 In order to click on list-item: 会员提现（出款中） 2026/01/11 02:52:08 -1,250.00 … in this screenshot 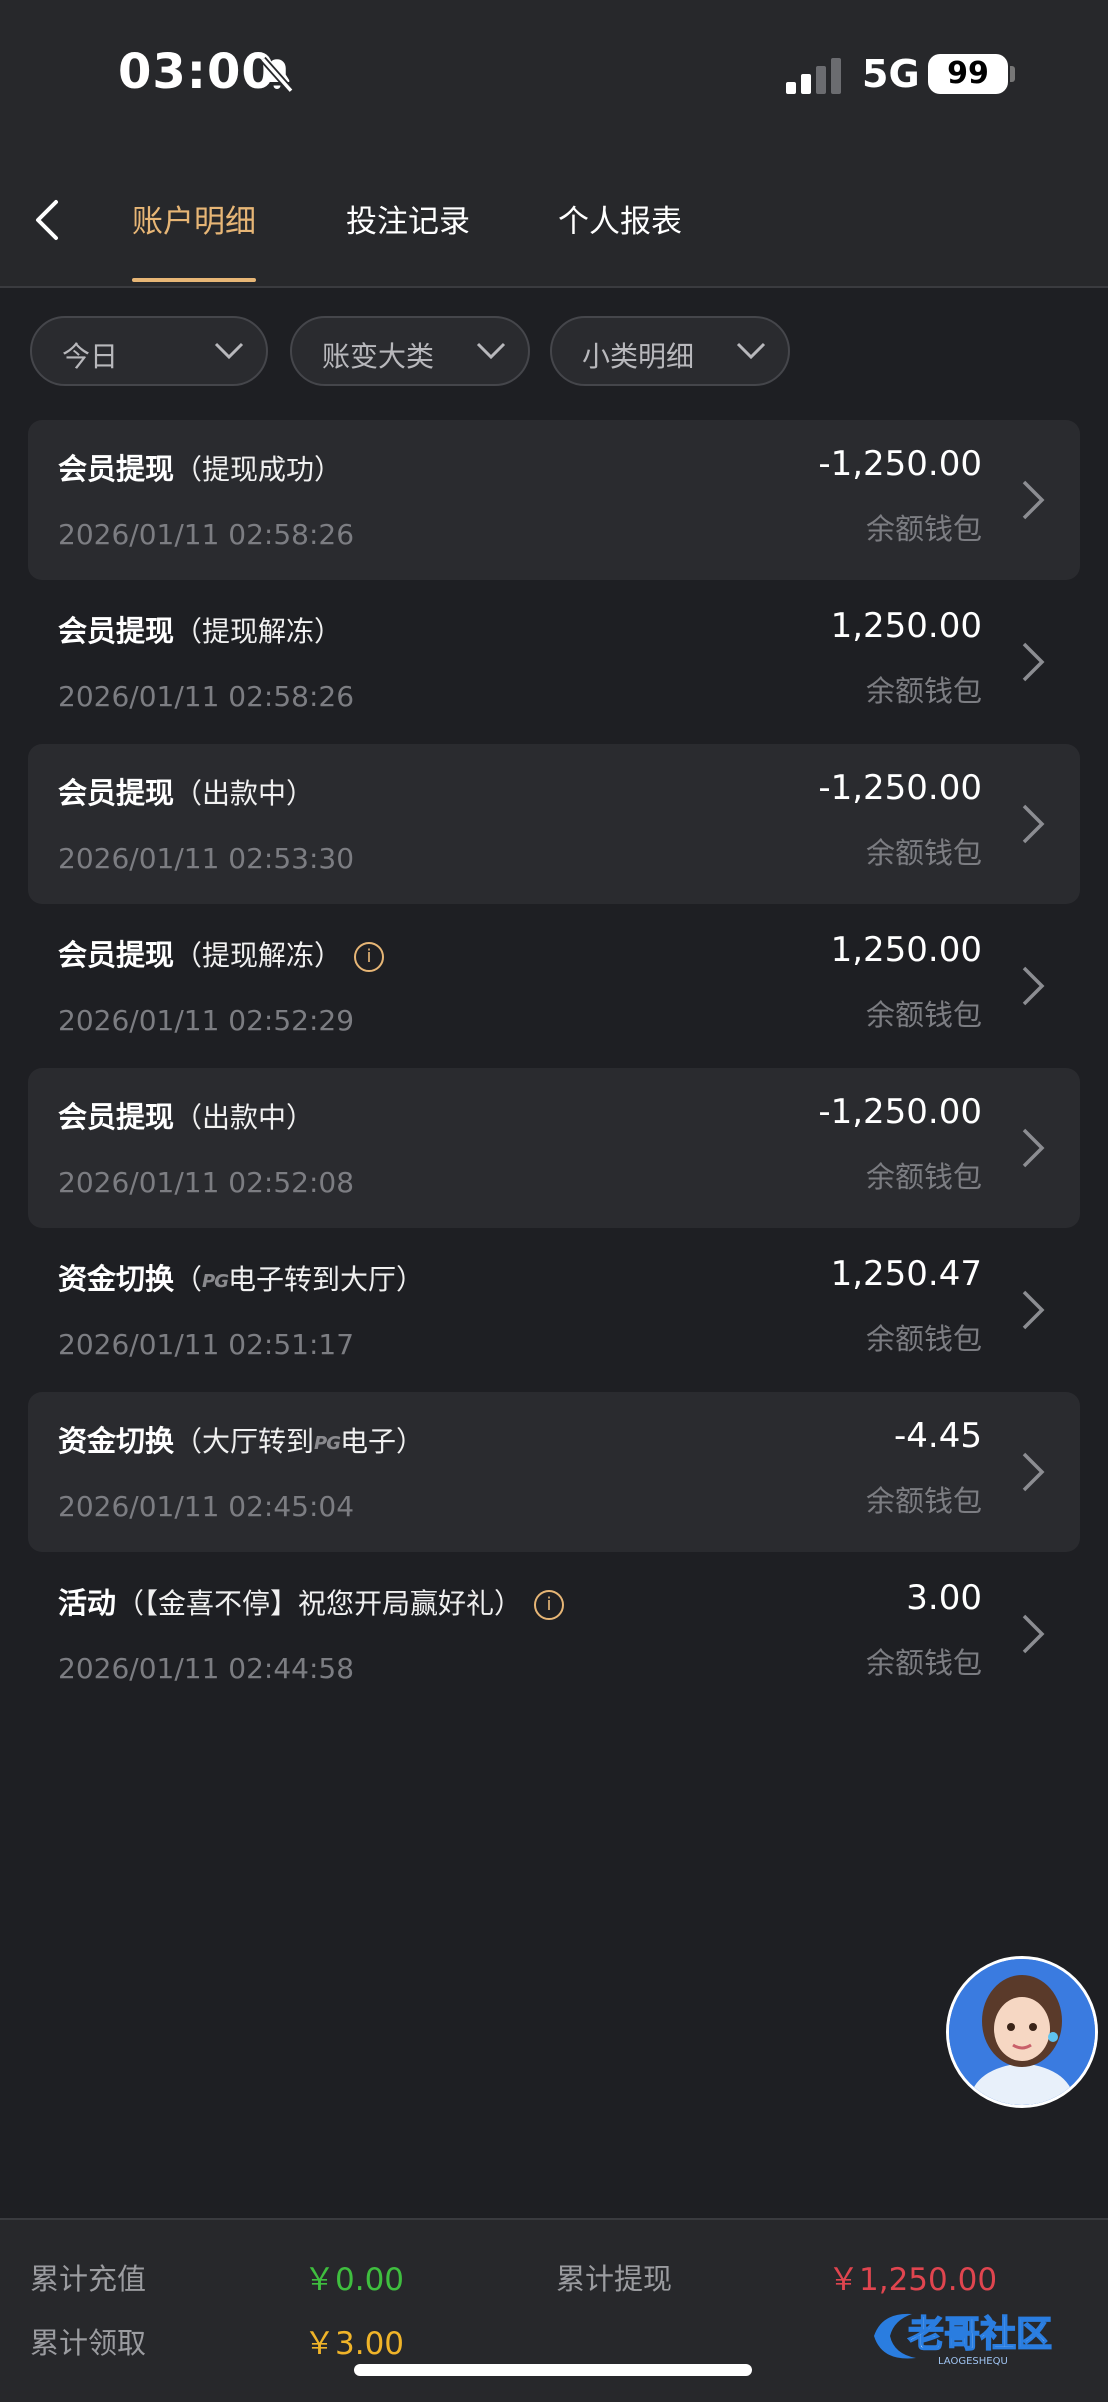, I will do `click(554, 1148)`.